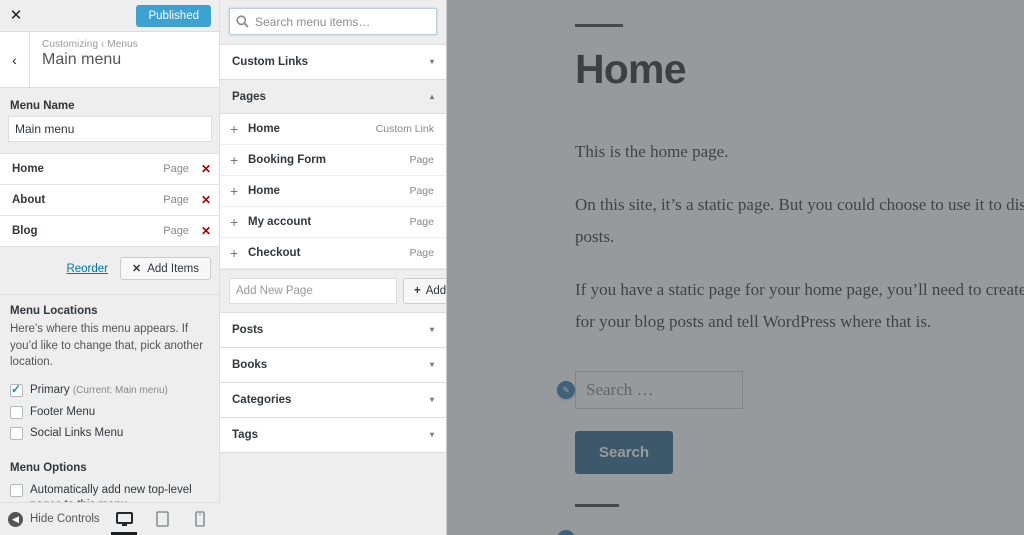  What do you see at coordinates (790, 519) in the screenshot?
I see `next-widget: ✎` at bounding box center [790, 519].